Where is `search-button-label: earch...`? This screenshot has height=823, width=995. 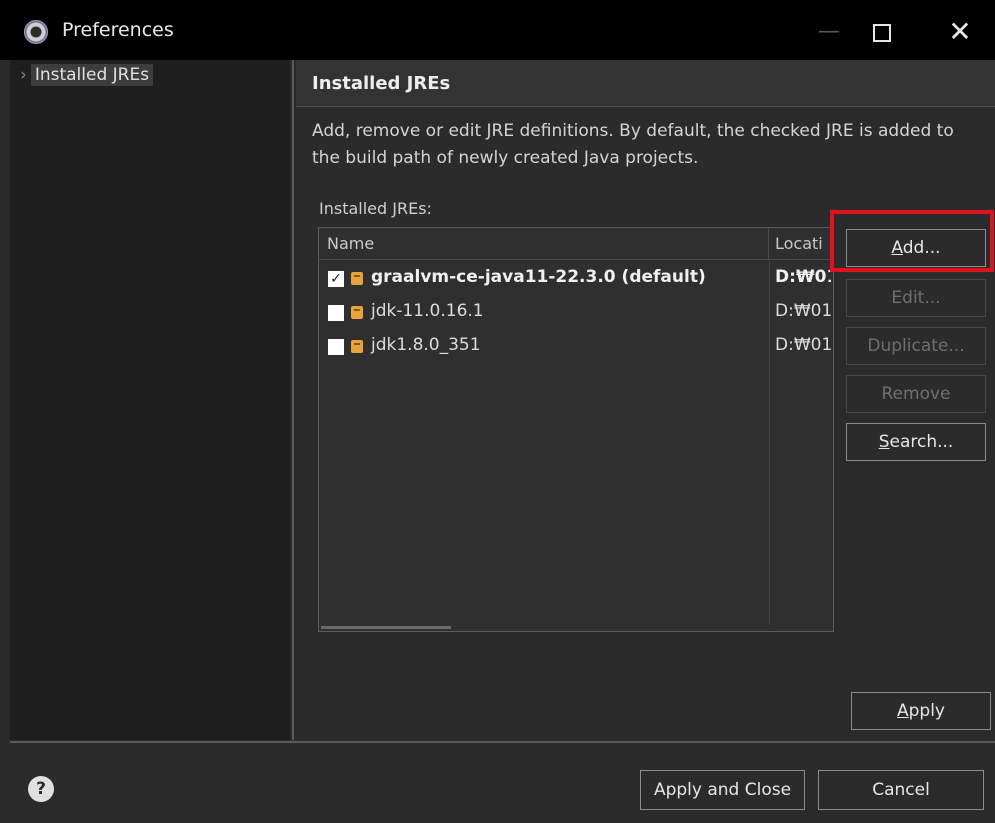
search-button-label: earch... is located at coordinates (921, 442).